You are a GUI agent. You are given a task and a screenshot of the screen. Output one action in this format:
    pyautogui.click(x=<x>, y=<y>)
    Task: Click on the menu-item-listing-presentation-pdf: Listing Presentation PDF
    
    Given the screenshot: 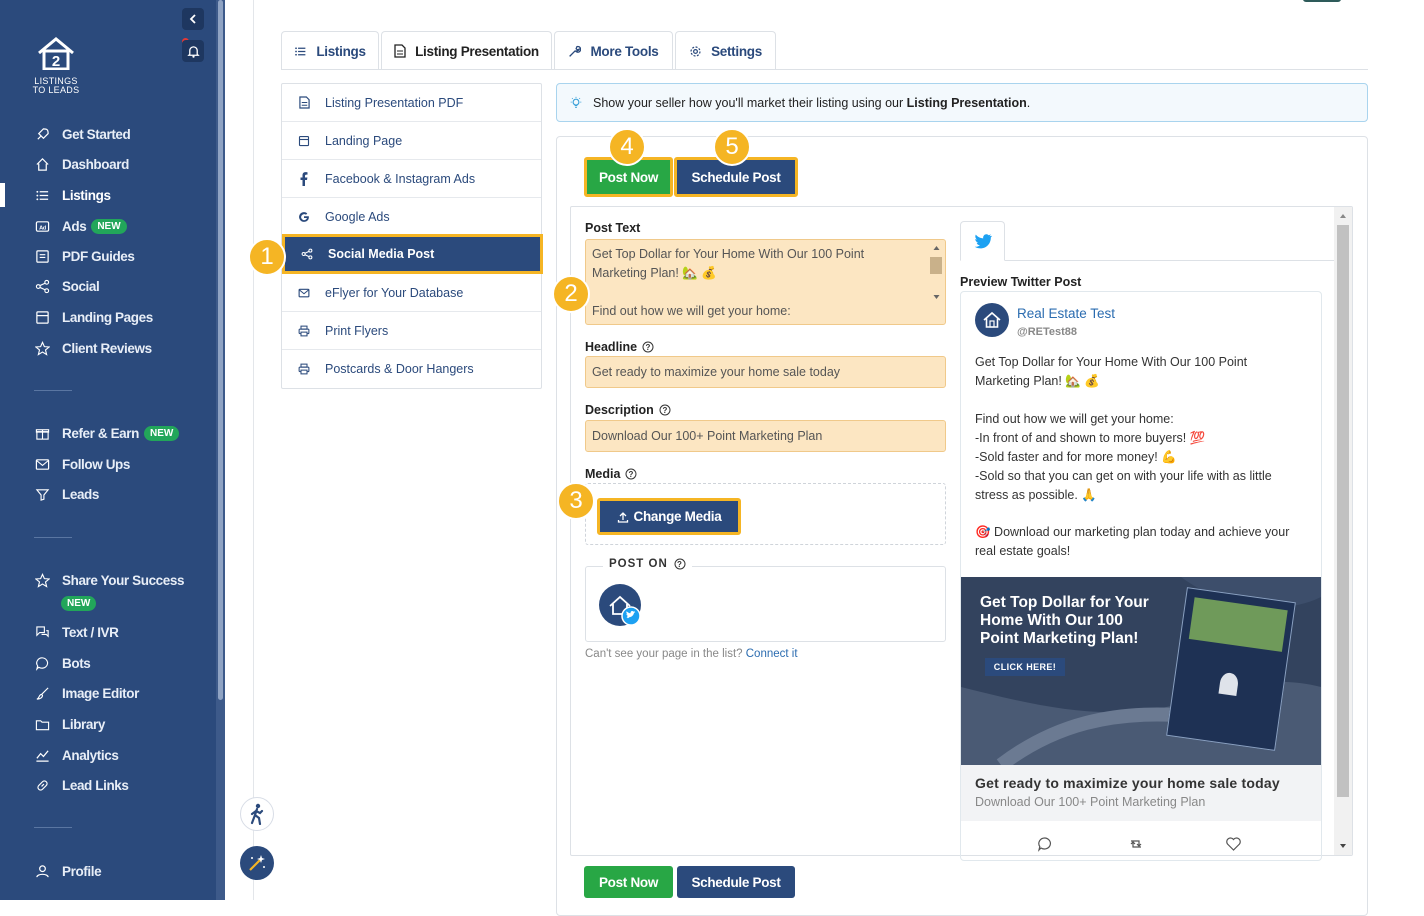 What is the action you would take?
    pyautogui.click(x=411, y=103)
    